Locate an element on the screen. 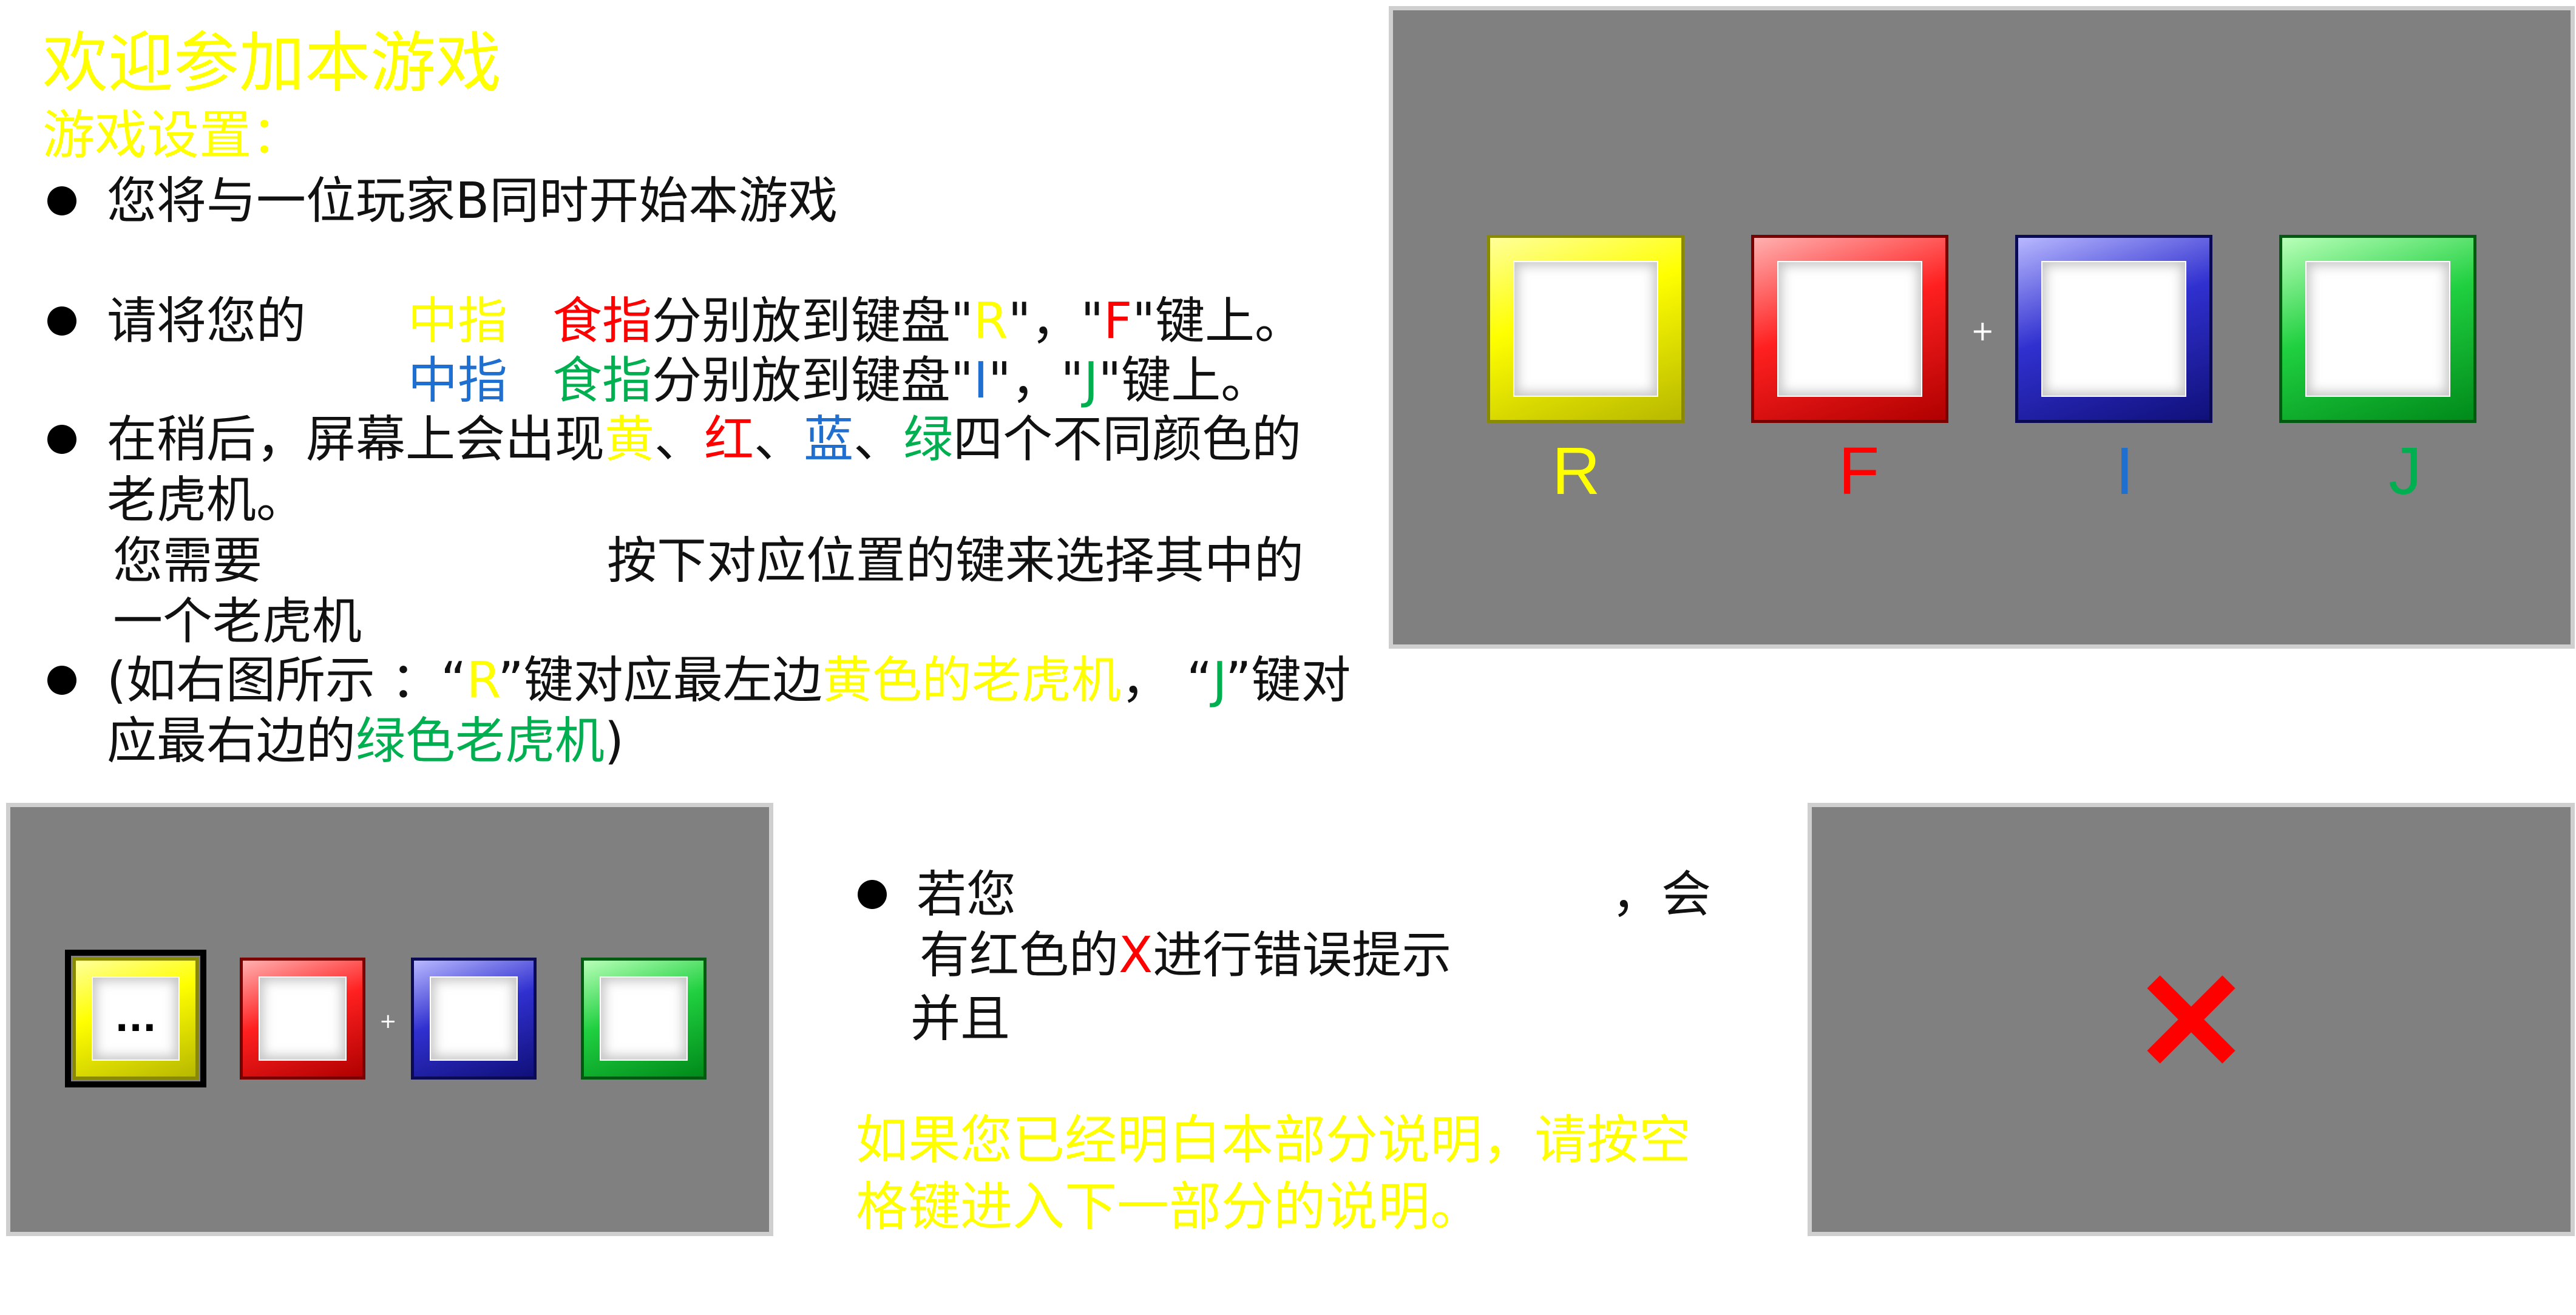 The height and width of the screenshot is (1315, 2576). feedback-line-3: 并且 is located at coordinates (961, 1019).